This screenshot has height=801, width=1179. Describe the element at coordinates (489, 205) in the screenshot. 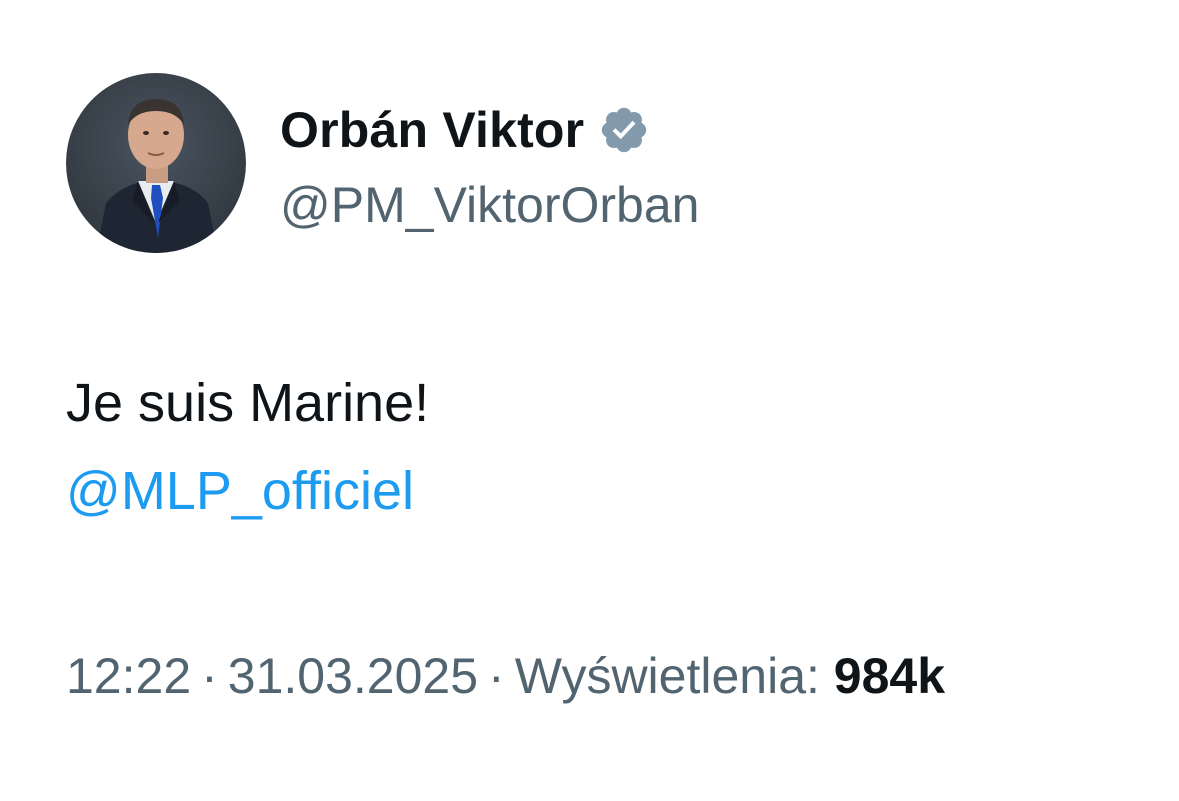

I see `author-handle: @PM_ViktorOrban` at that location.